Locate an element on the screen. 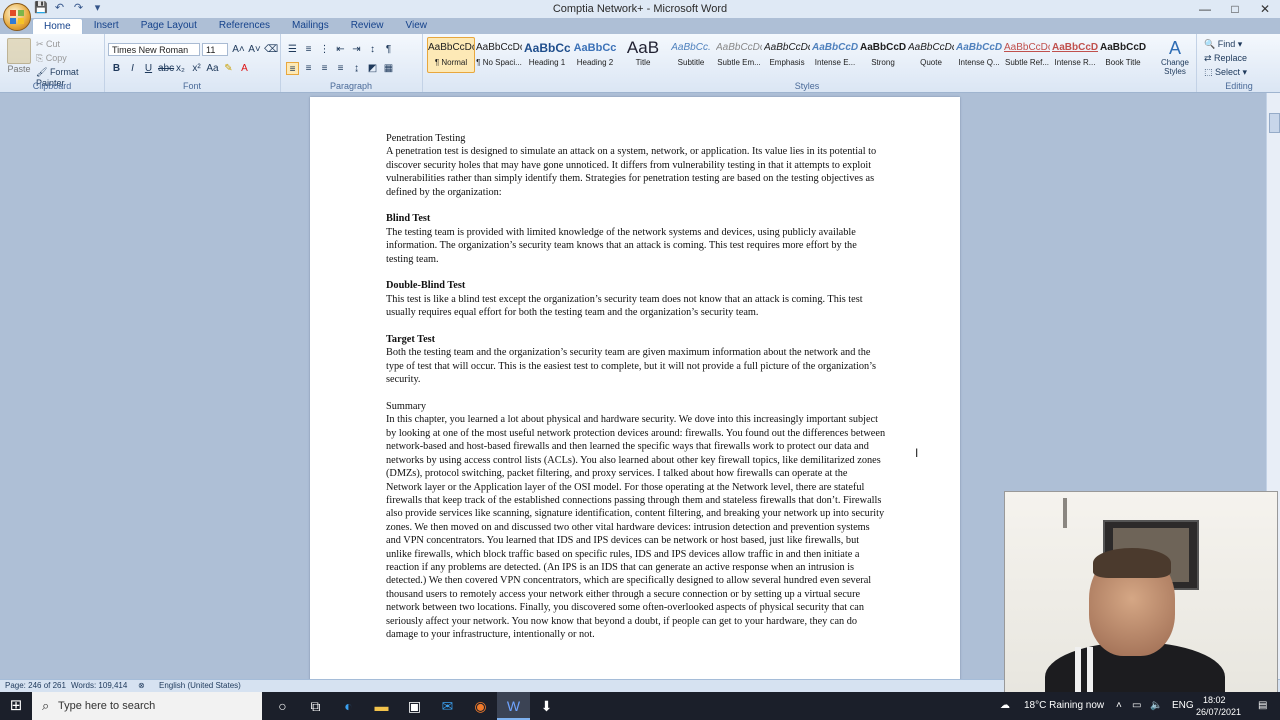 Image resolution: width=1280 pixels, height=720 pixels. style-subtitle: AaBbCc. Subtitle is located at coordinates (691, 55).